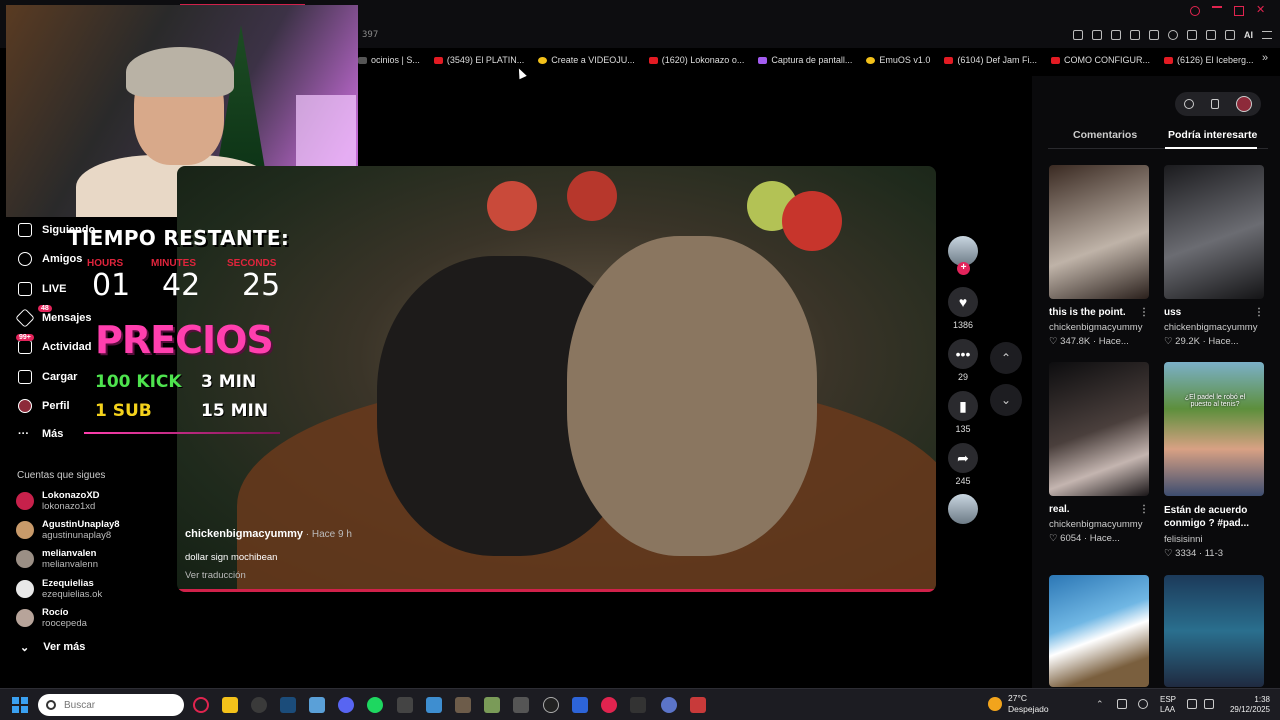 The height and width of the screenshot is (720, 1280). Describe the element at coordinates (963, 268) in the screenshot. I see `follow-button: +` at that location.